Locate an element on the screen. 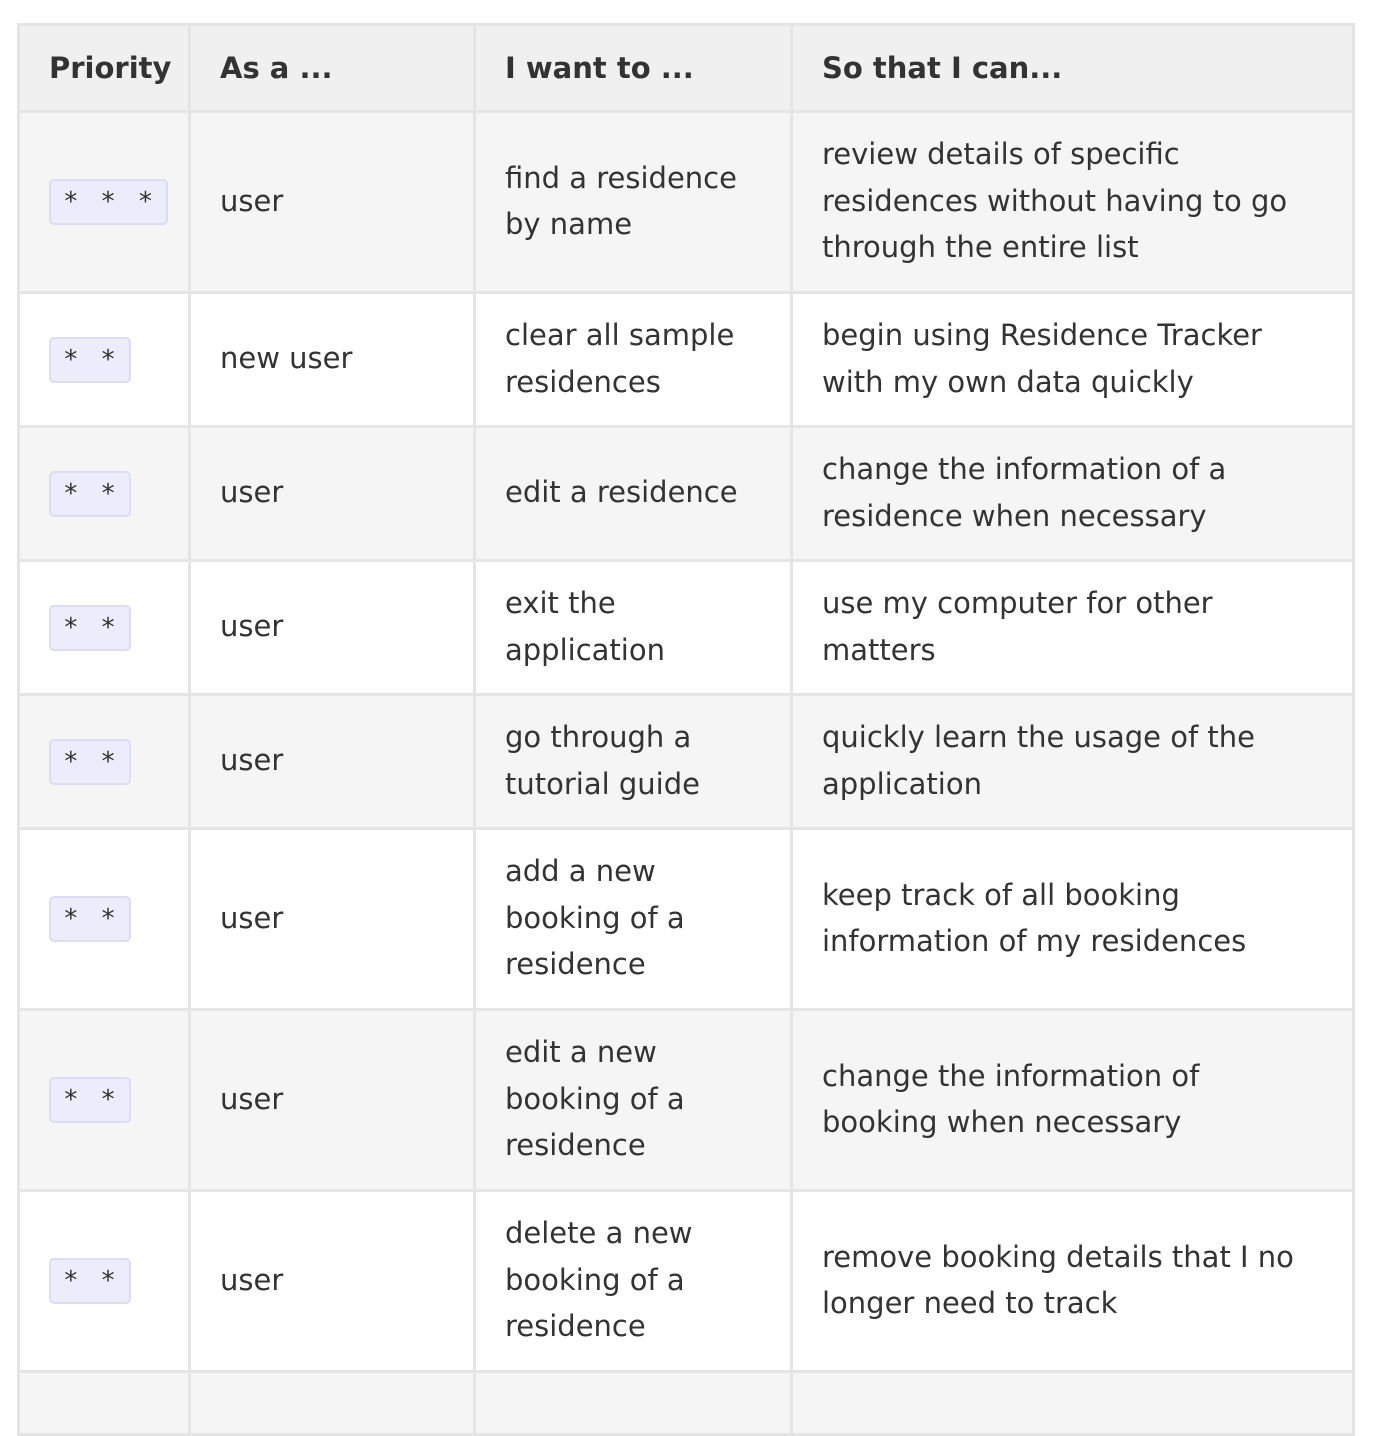 The height and width of the screenshot is (1436, 1400). role-cell is located at coordinates (332, 1403).